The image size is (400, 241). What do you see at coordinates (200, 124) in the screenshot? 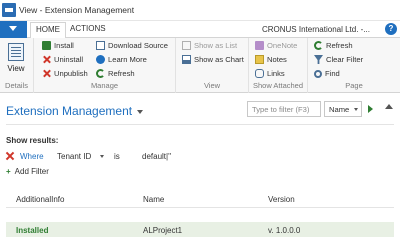
I see `divider` at bounding box center [200, 124].